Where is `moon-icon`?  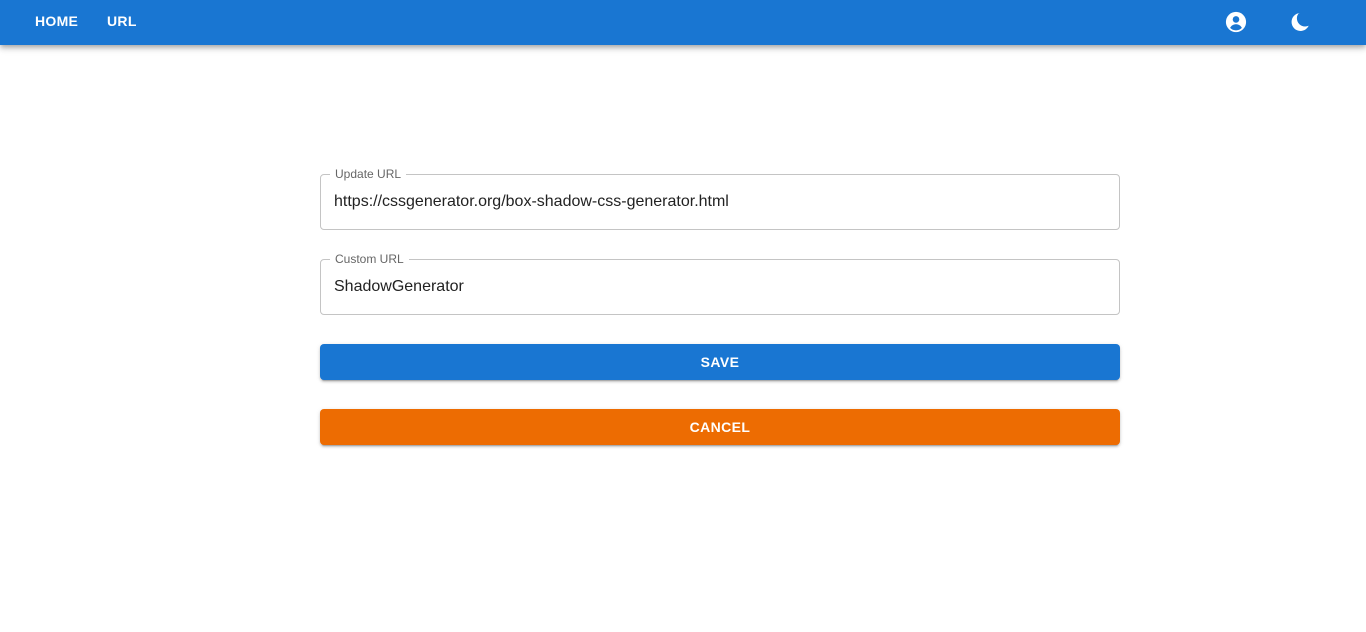
moon-icon is located at coordinates (1300, 22).